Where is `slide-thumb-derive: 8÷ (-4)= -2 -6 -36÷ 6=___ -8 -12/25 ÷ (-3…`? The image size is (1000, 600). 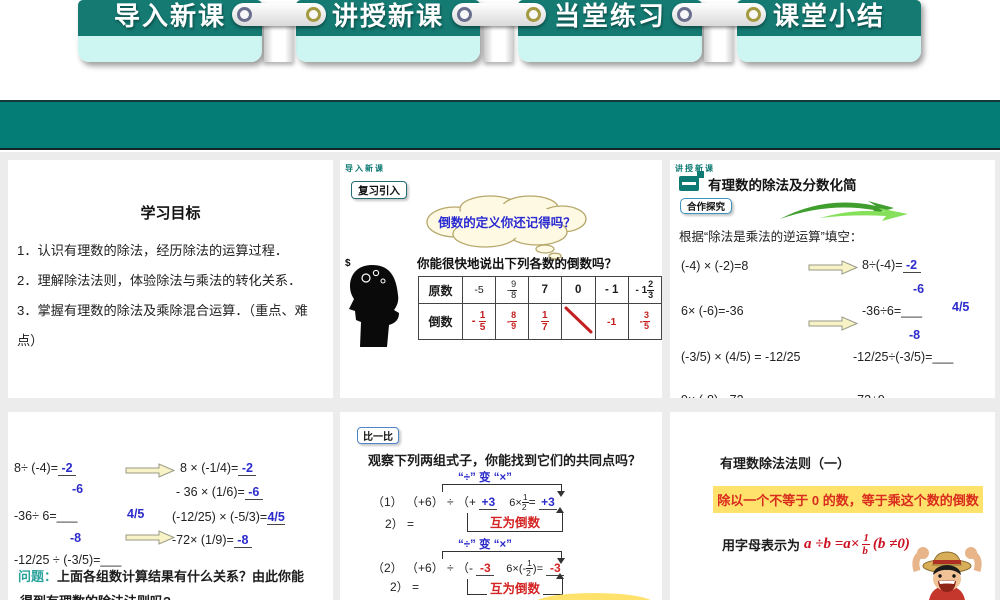 slide-thumb-derive: 8÷ (-4)= -2 -6 -36÷ 6=___ -8 -12/25 ÷ (-3… is located at coordinates (170, 506).